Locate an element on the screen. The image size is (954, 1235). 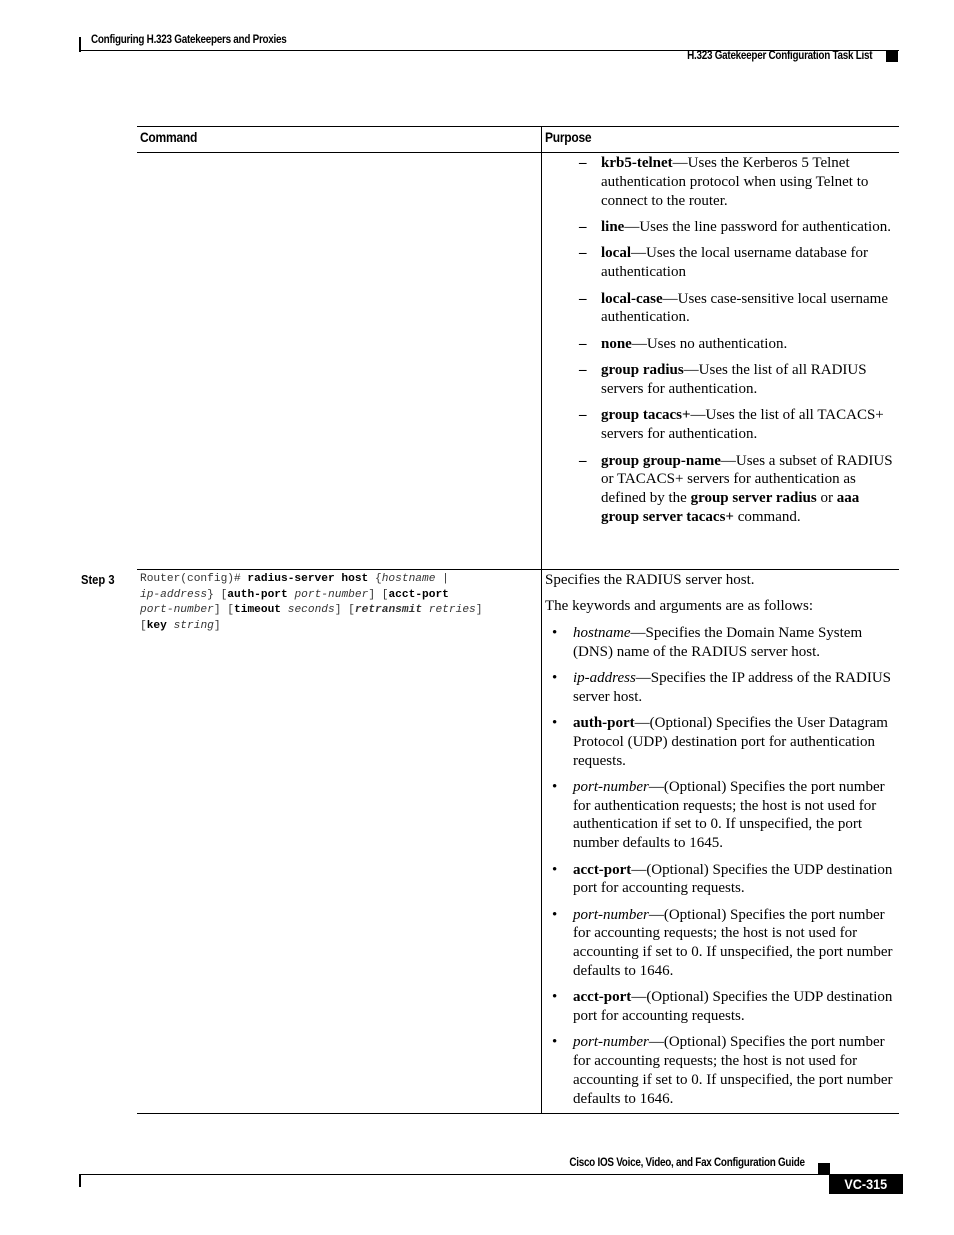
list-item-keyword: krb5-telnet is located at coordinates (637, 163).